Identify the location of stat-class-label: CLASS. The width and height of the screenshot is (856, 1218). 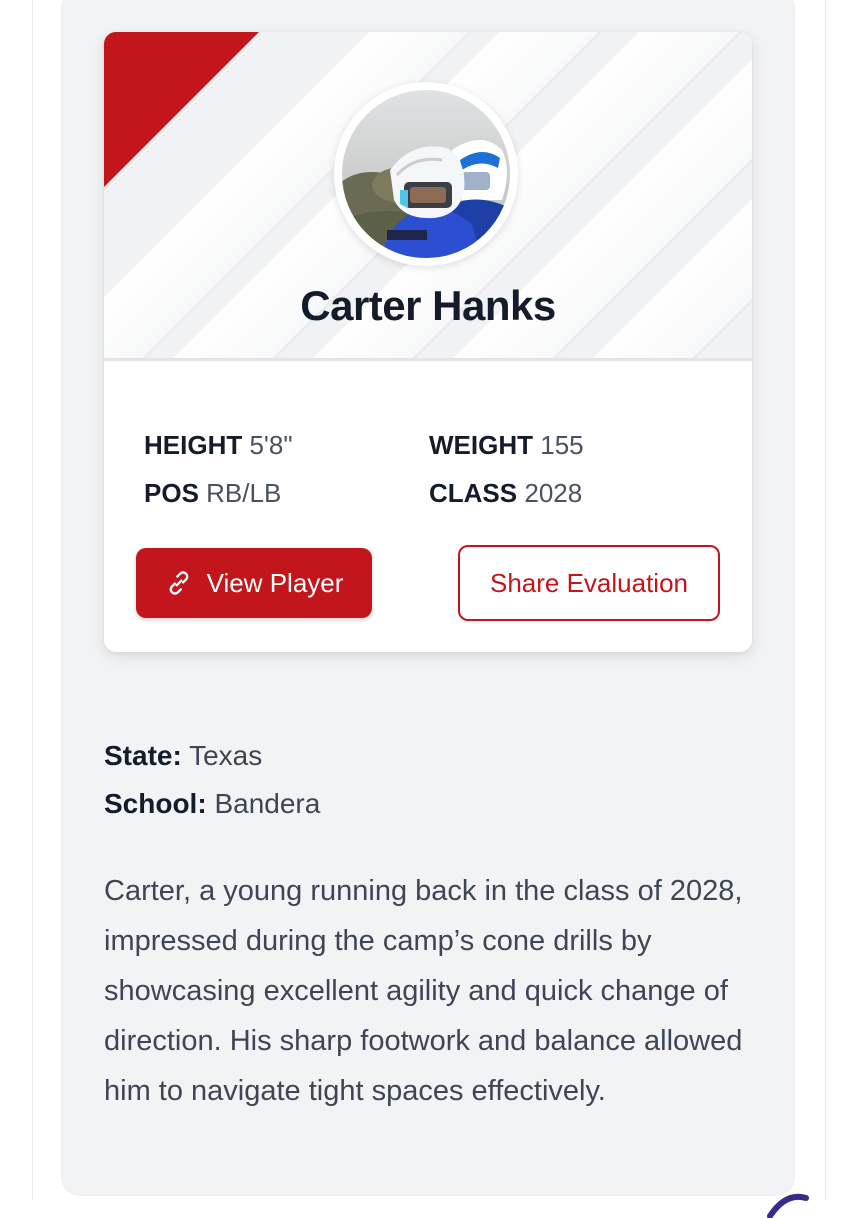
(473, 493).